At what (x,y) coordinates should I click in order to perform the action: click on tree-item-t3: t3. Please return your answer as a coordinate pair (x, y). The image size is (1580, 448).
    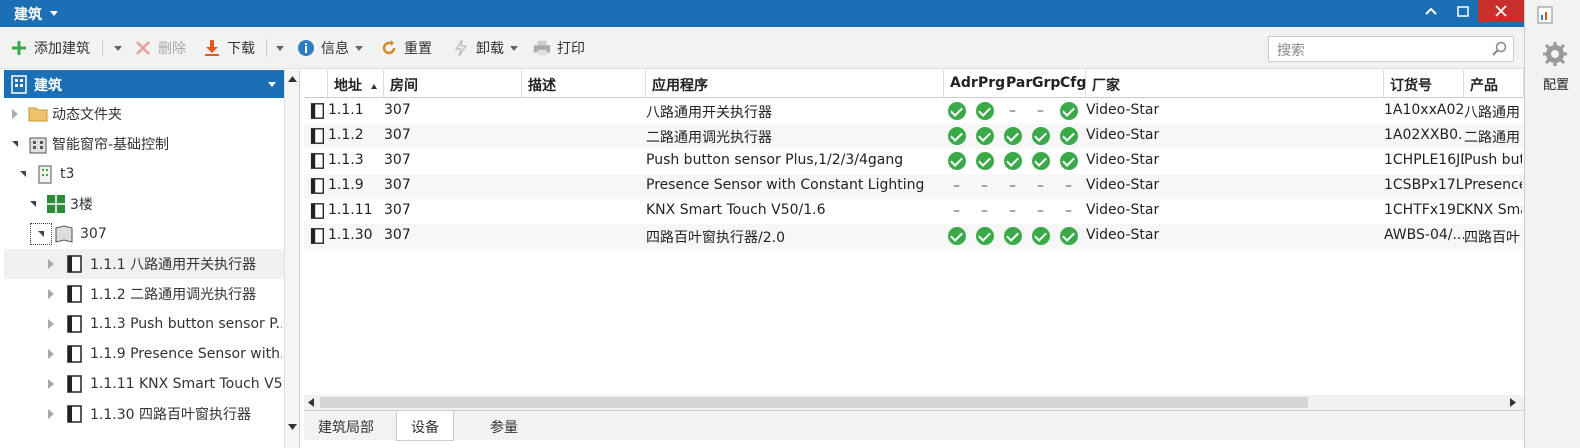
    Looking at the image, I should click on (144, 174).